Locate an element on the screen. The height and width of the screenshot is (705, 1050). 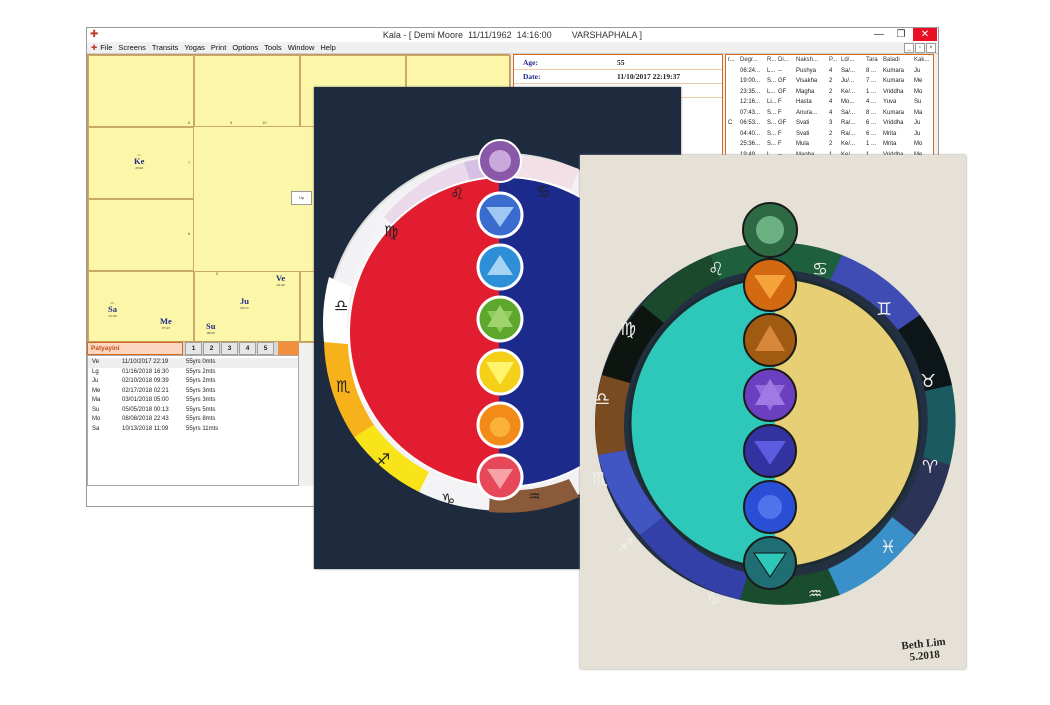
leo-glyph: ♌ is located at coordinates (457, 193).